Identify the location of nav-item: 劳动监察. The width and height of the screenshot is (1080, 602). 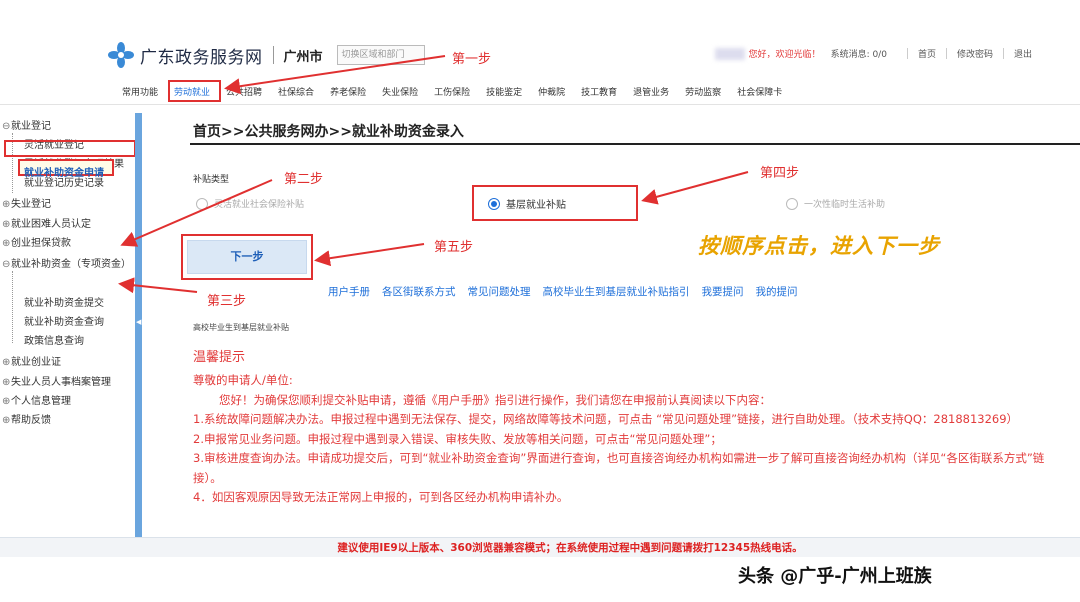
(703, 91).